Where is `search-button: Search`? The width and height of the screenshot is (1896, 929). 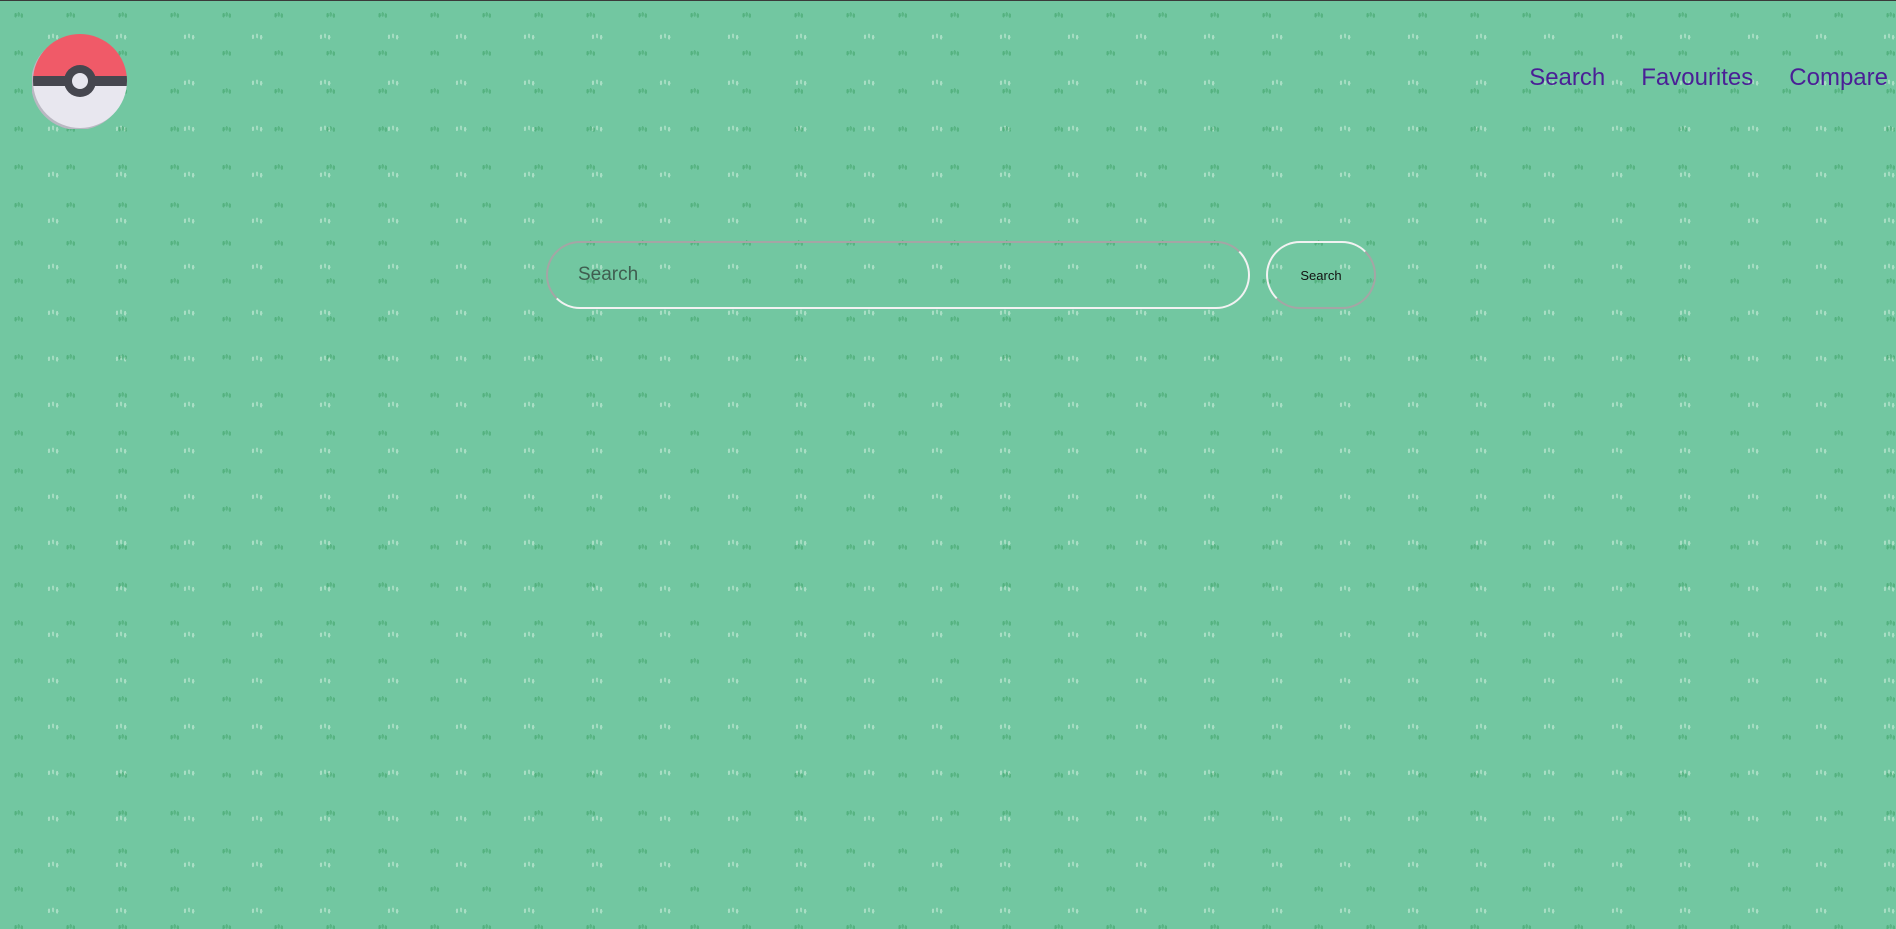
search-button: Search is located at coordinates (1321, 275).